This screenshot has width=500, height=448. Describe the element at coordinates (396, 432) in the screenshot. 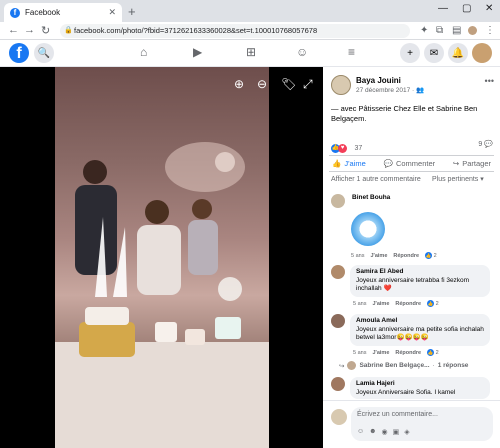

I see `gif-icon: ▣` at that location.